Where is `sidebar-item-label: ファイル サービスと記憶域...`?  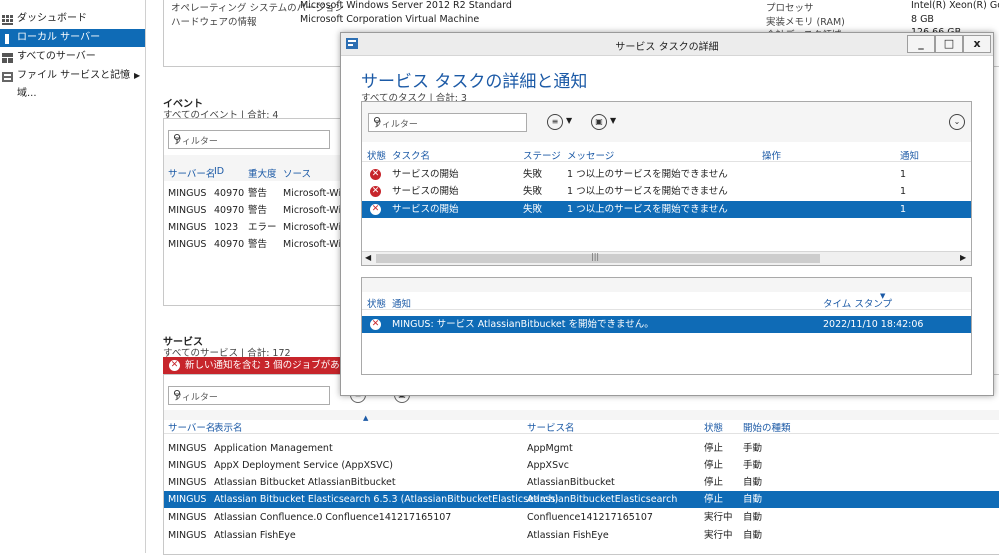
sidebar-item-label: ファイル サービスと記憶域... is located at coordinates (74, 84).